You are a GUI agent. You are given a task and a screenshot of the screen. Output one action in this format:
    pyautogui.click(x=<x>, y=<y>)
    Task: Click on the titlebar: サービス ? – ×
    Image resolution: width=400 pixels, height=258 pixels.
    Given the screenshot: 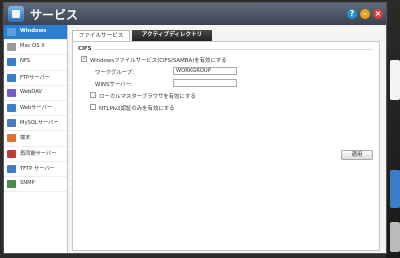 What is the action you would take?
    pyautogui.click(x=195, y=14)
    